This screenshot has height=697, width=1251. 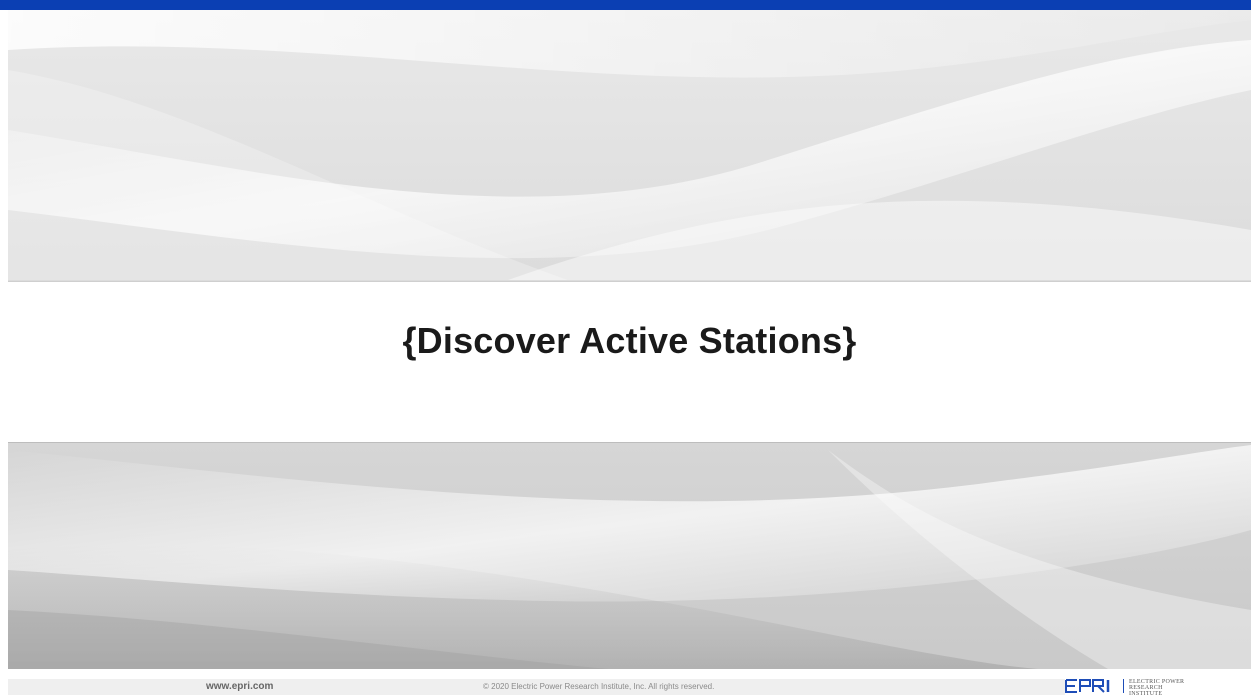 What do you see at coordinates (239, 686) in the screenshot?
I see `footer-url: www.epri.com` at bounding box center [239, 686].